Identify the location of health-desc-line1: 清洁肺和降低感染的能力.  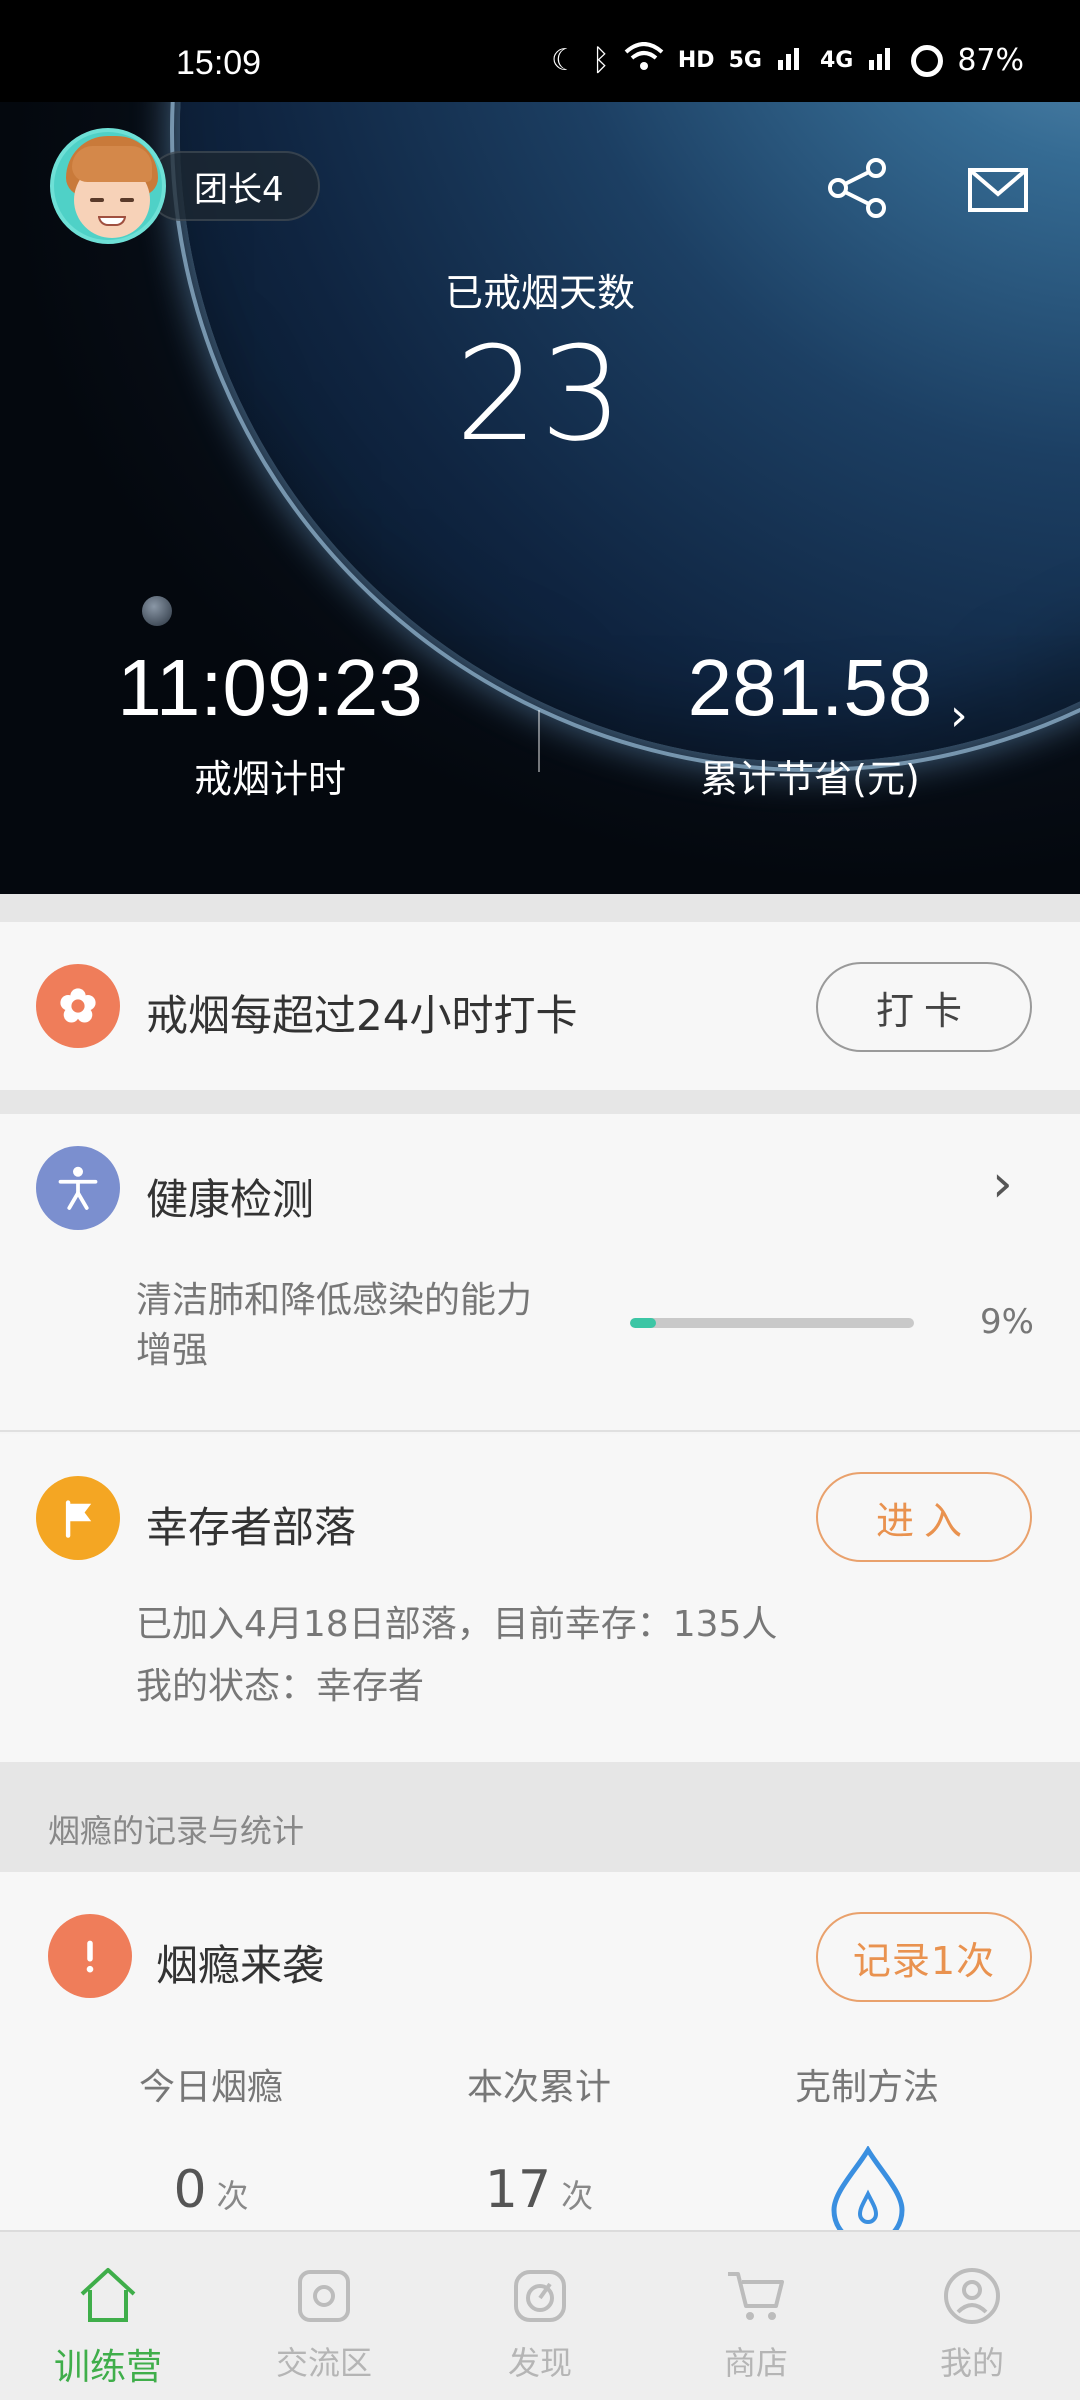
(334, 1300).